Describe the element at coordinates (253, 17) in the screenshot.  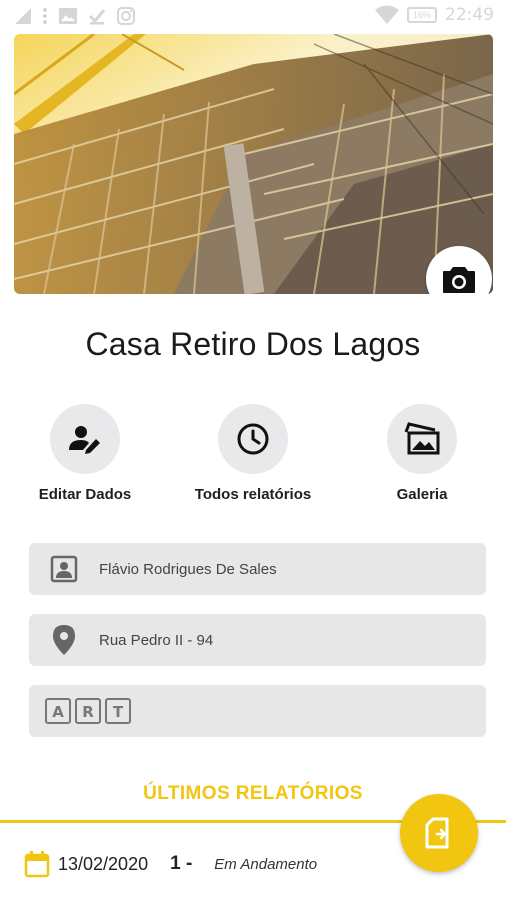
I see `status-bar: 16% 22:49` at that location.